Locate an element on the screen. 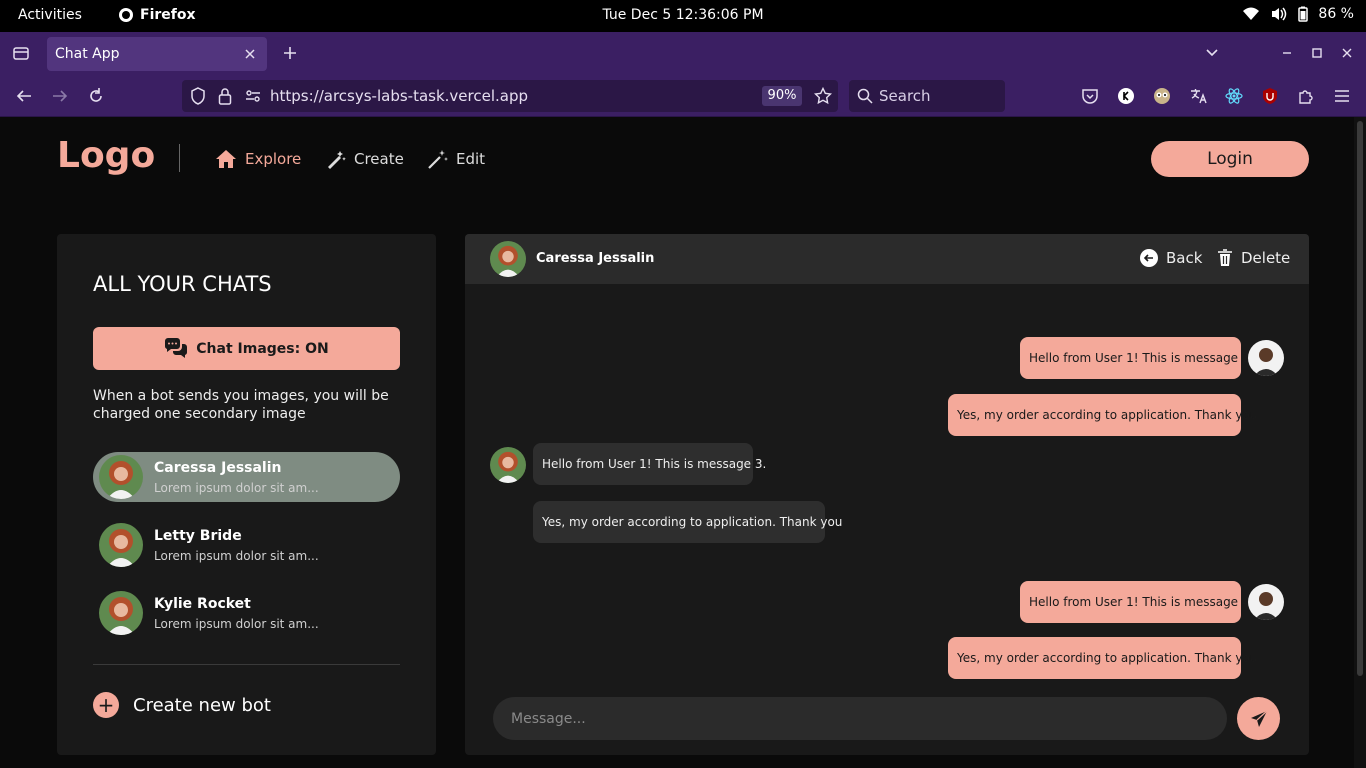  chat-images-toggle-button: Chat Images: ON is located at coordinates (246, 348).